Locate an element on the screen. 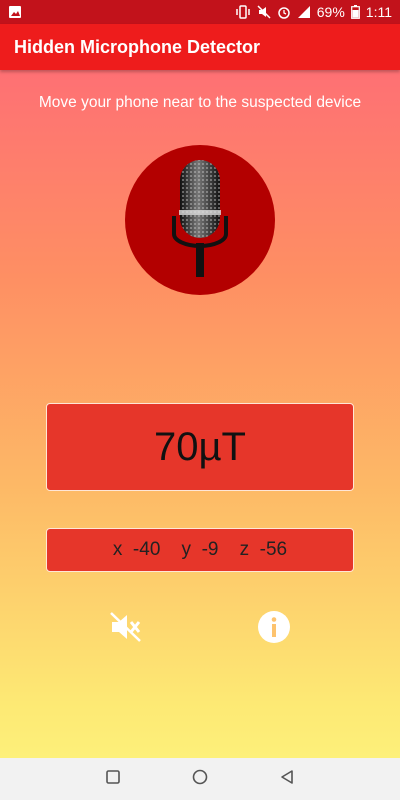 The image size is (400, 800). back-triangle-icon is located at coordinates (287, 779).